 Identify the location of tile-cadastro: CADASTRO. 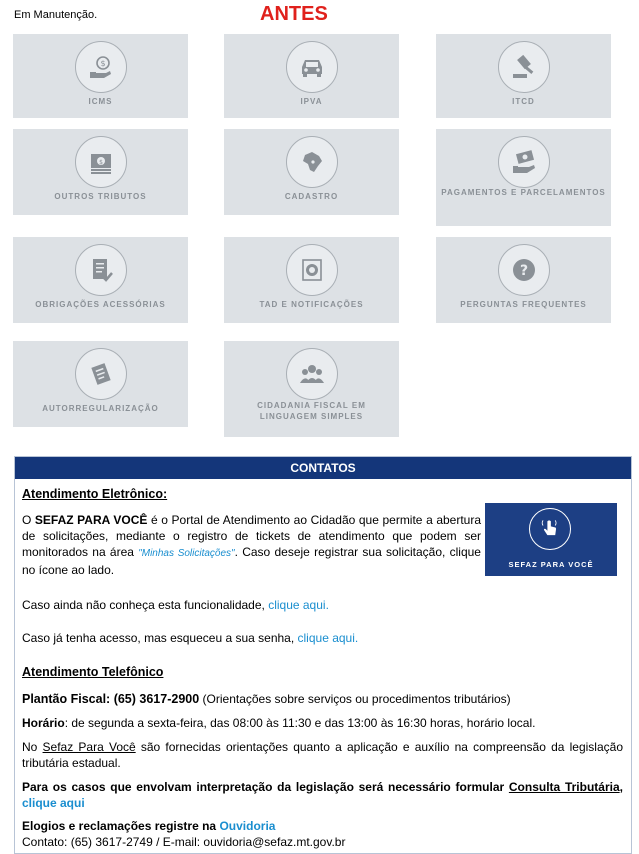
(311, 172).